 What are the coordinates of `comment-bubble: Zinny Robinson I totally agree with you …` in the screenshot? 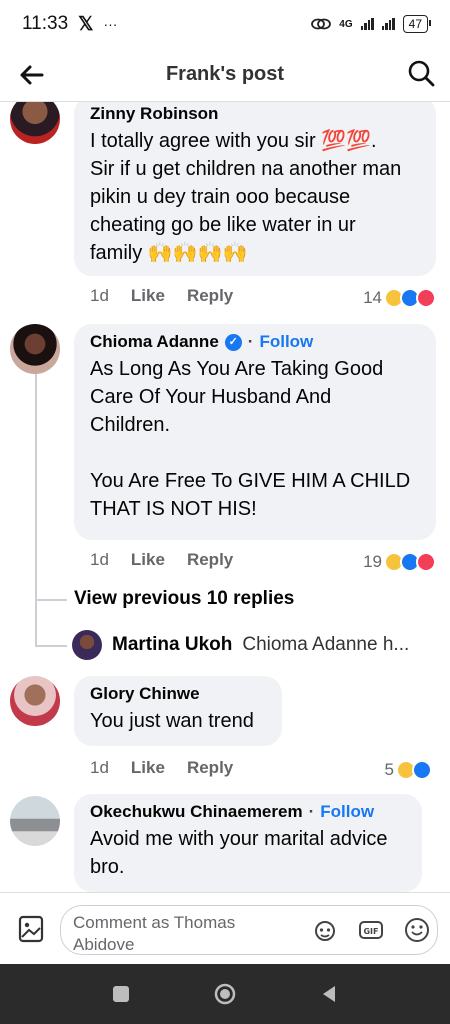 It's located at (255, 189).